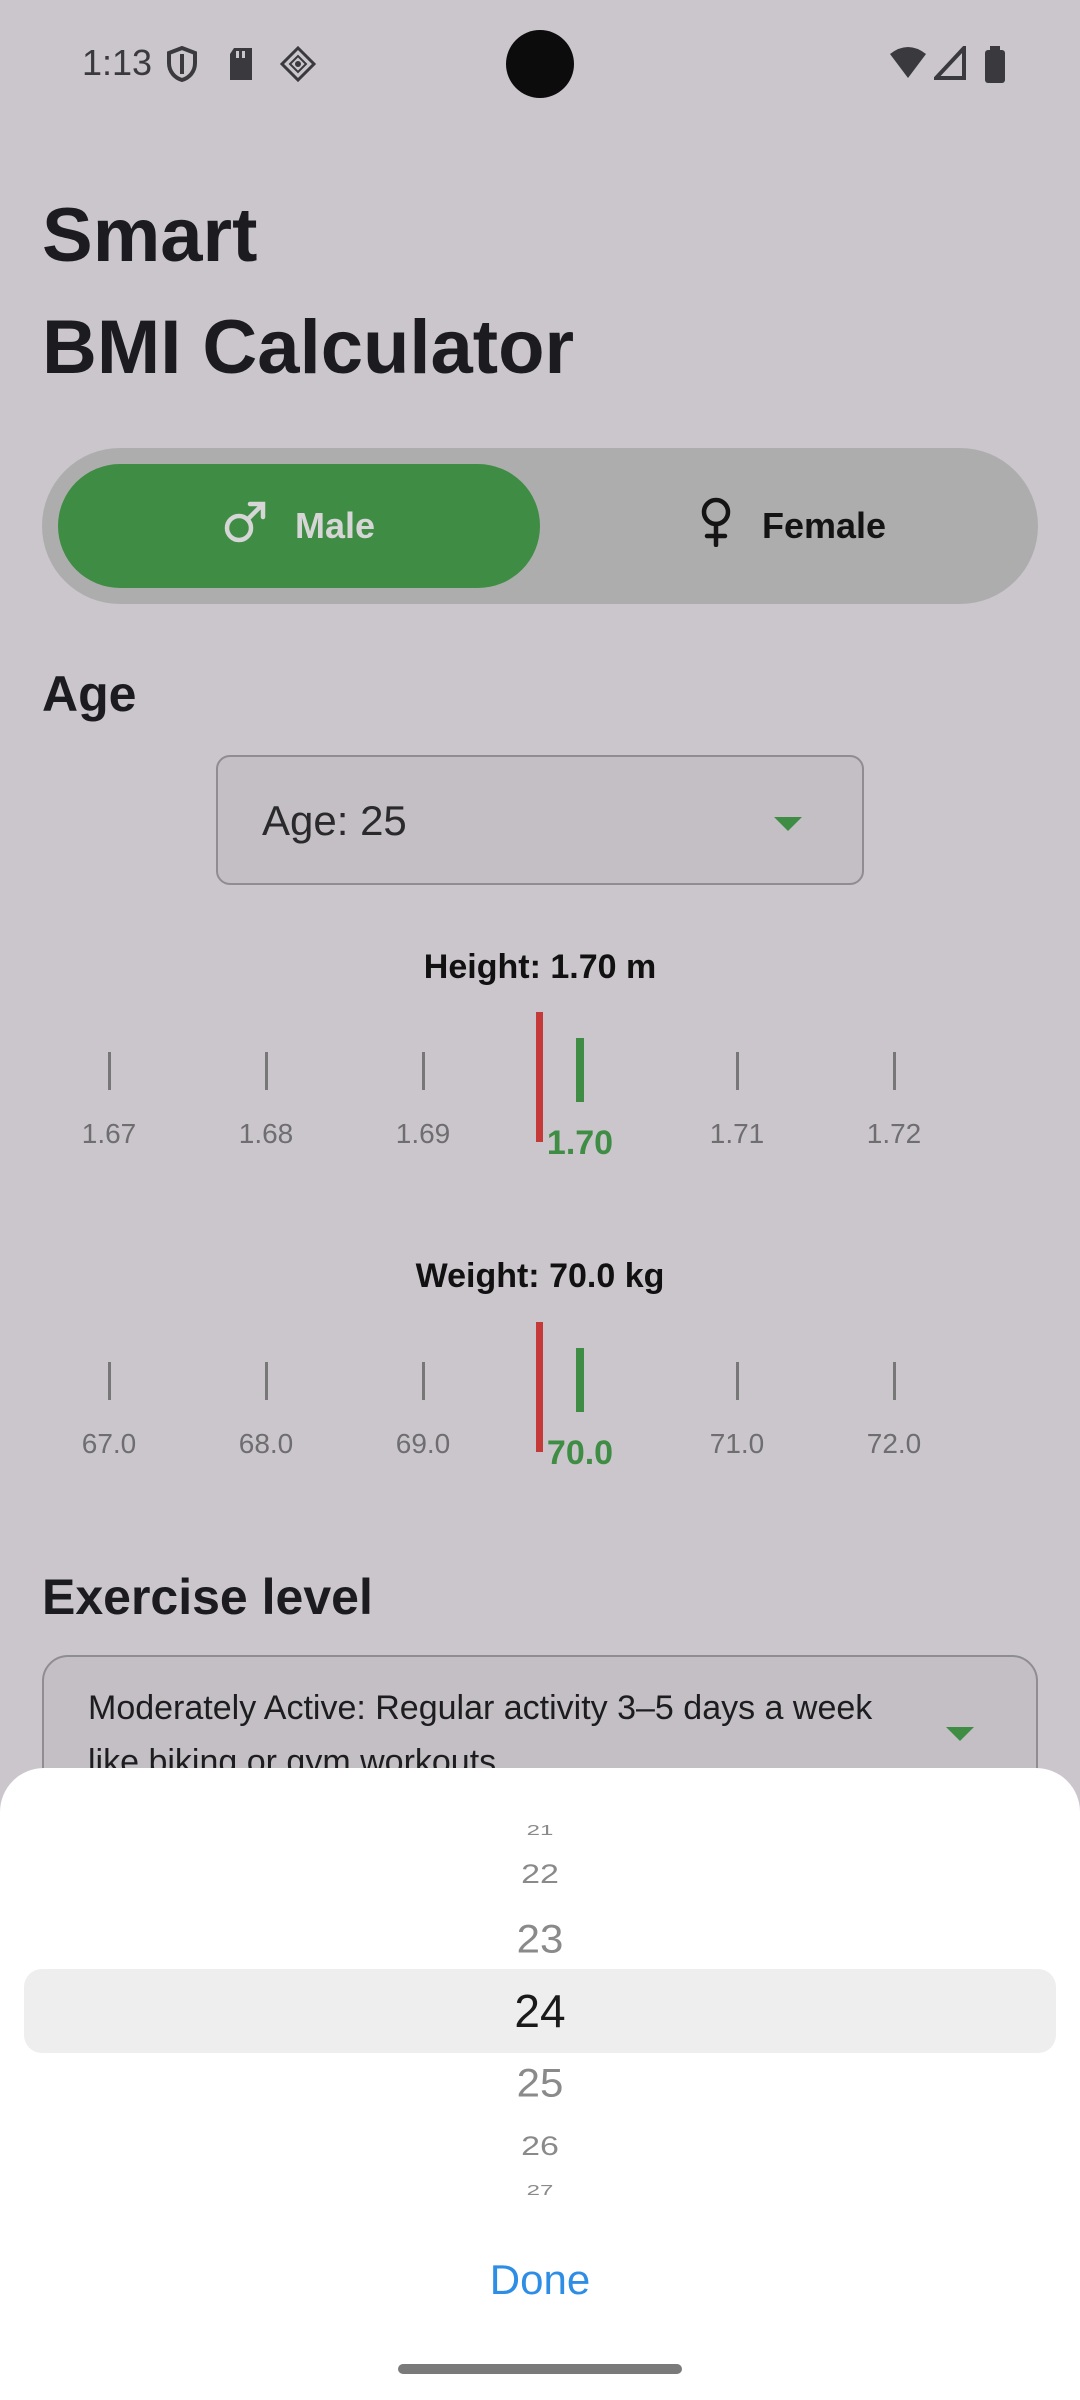 The image size is (1080, 2400). What do you see at coordinates (1014, 1444) in the screenshot?
I see `weight-tick-label: 7` at bounding box center [1014, 1444].